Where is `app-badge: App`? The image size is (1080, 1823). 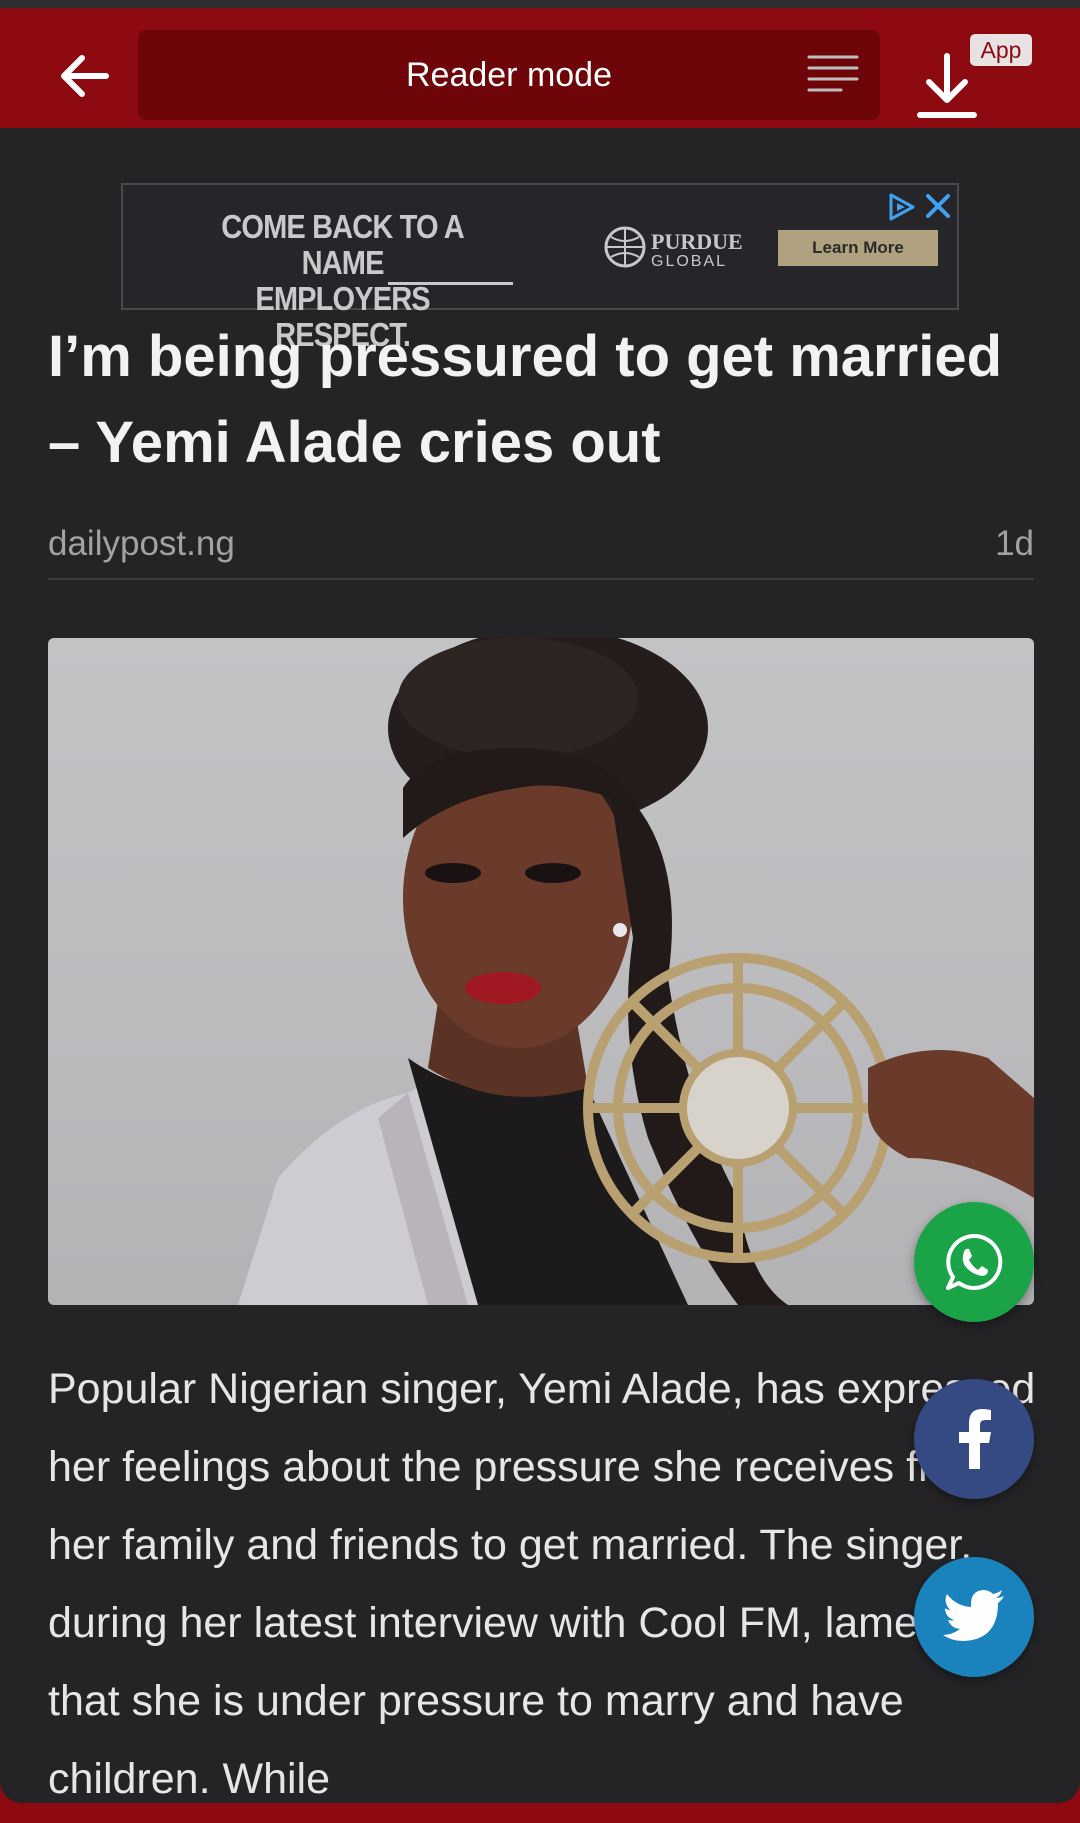 app-badge: App is located at coordinates (1001, 50).